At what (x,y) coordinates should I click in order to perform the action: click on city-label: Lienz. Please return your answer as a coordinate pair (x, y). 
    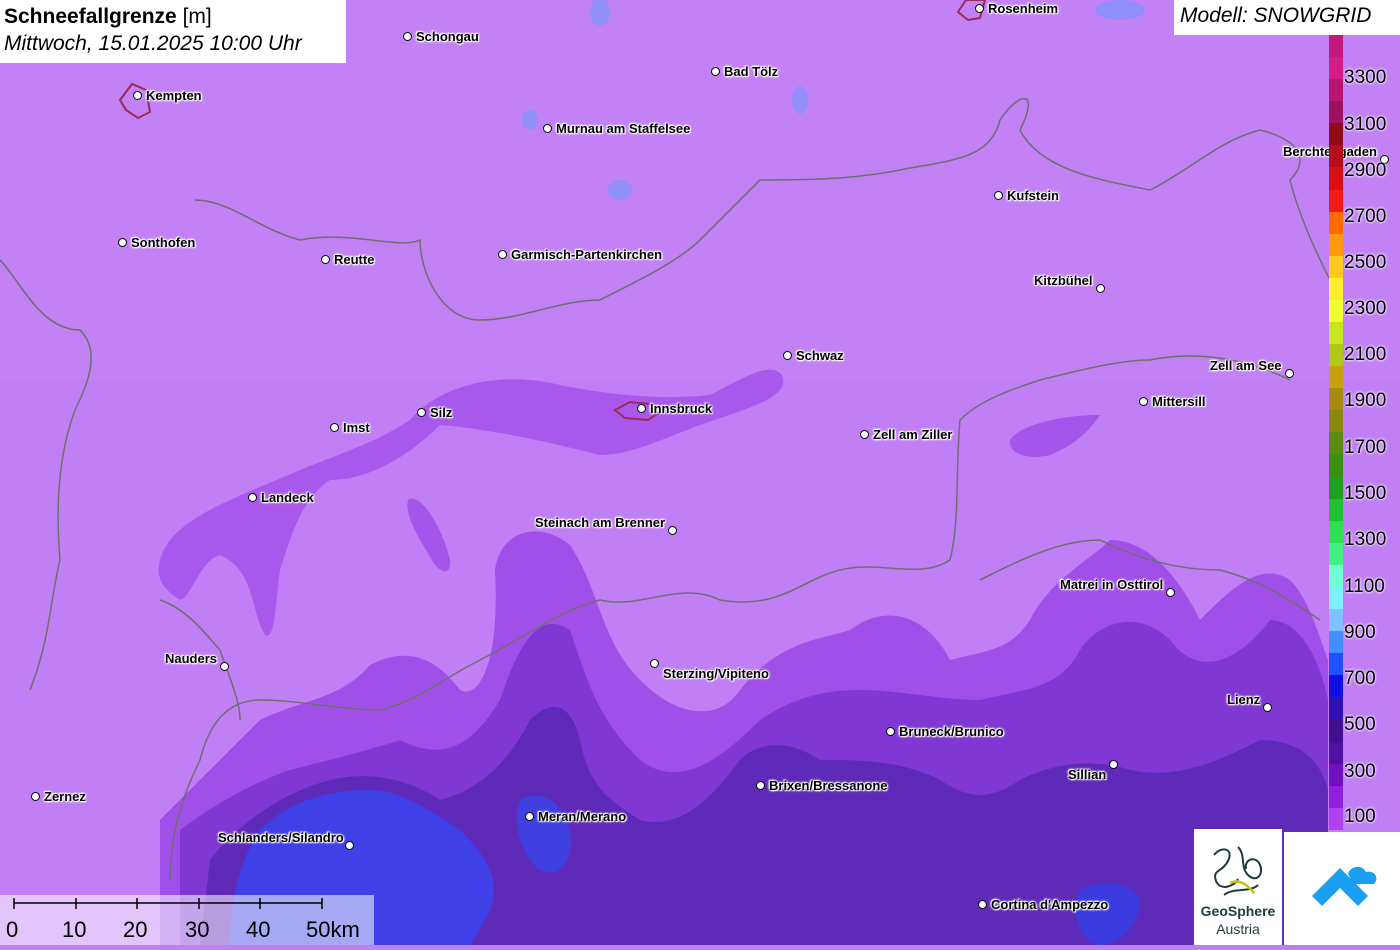
    Looking at the image, I should click on (1244, 699).